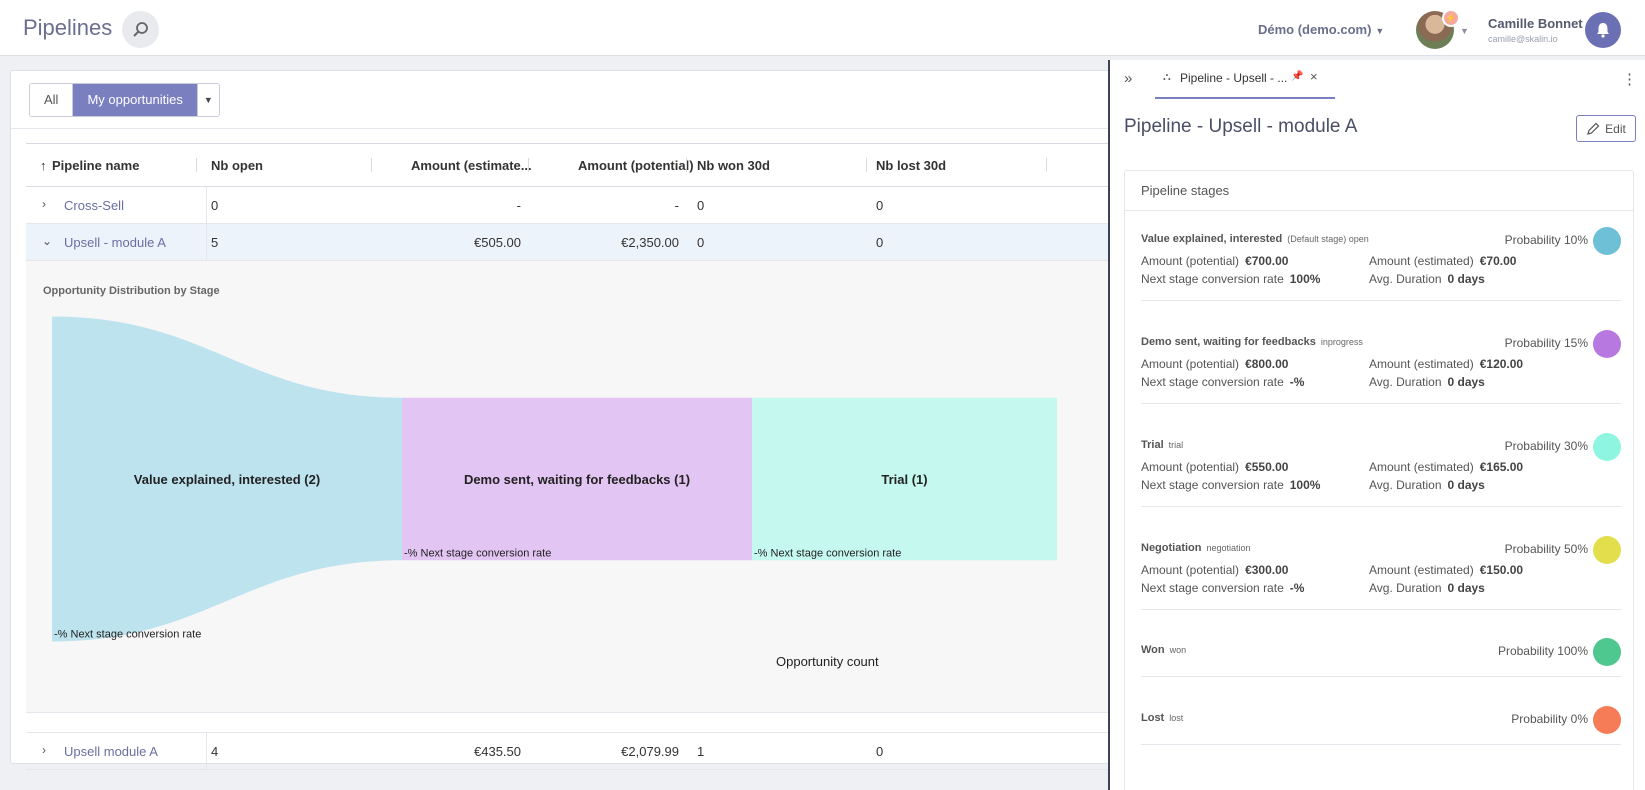  I want to click on stage-name: Trial trial, so click(1162, 445).